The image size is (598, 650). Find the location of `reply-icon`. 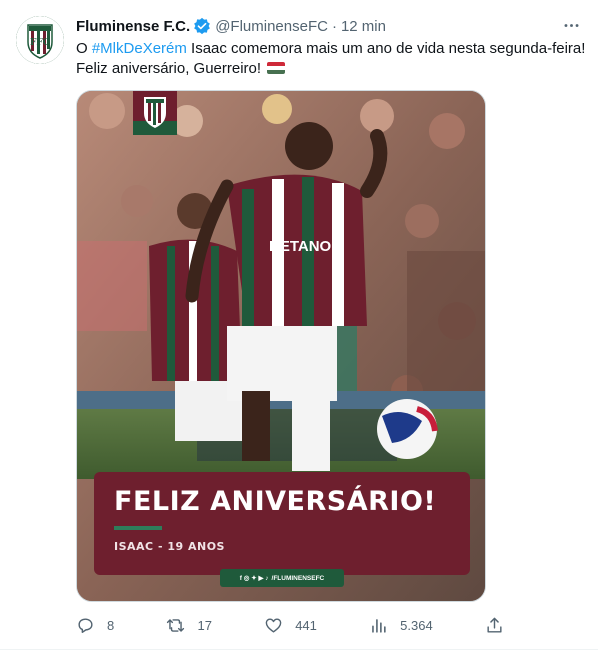

reply-icon is located at coordinates (85, 625).